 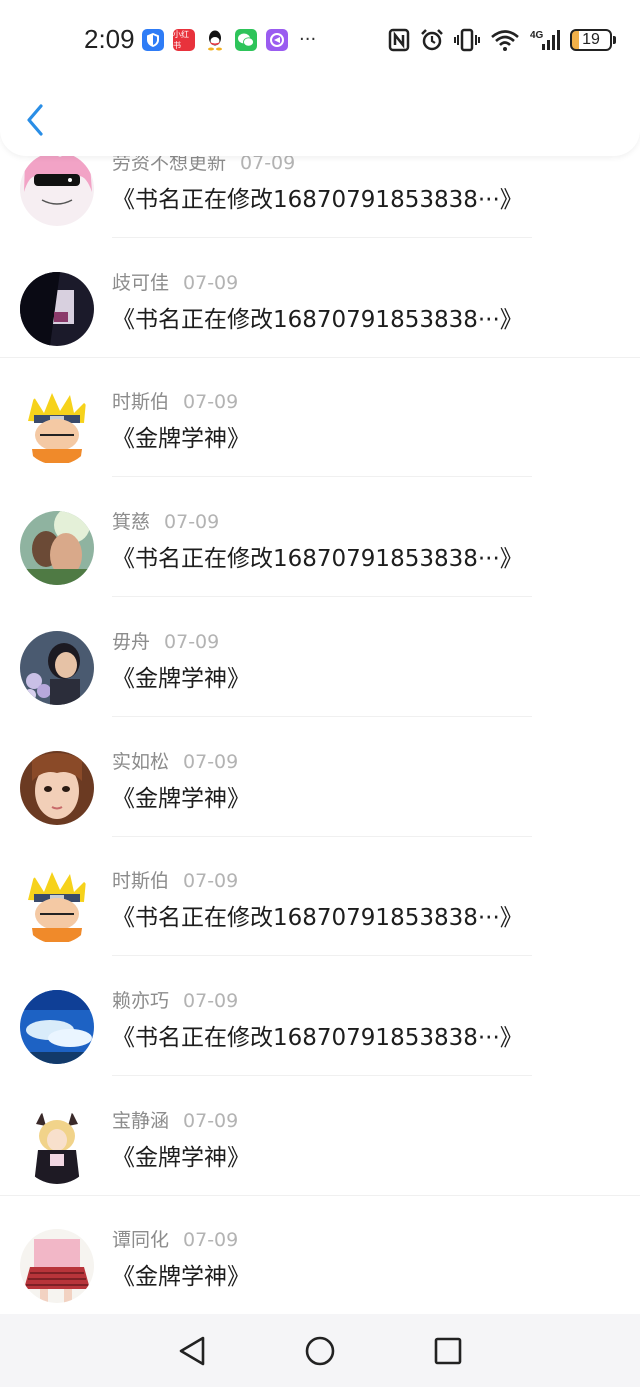 What do you see at coordinates (320, 665) in the screenshot?
I see `list-item: 毋舟 07-09 《金牌学神》` at bounding box center [320, 665].